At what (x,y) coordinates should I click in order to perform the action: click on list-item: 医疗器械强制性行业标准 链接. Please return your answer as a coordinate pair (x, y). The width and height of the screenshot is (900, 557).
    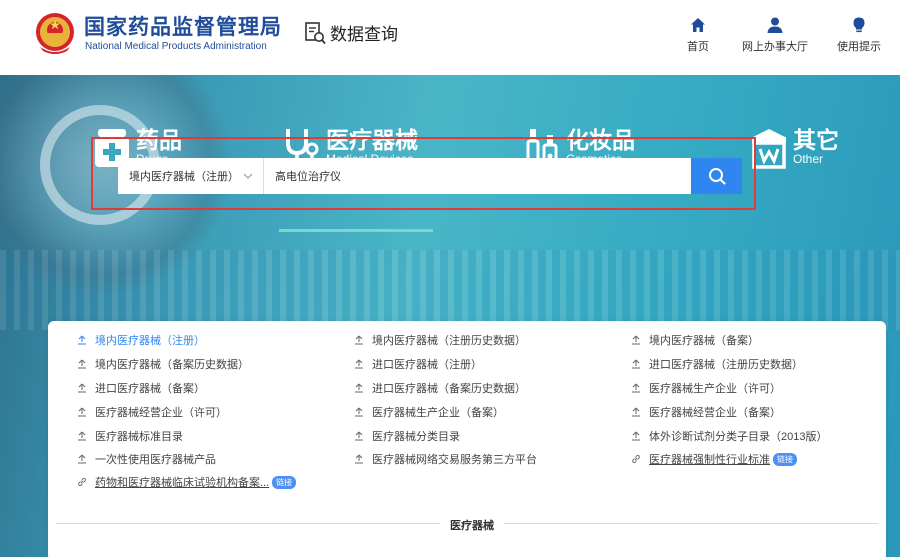
    Looking at the image, I should click on (714, 459).